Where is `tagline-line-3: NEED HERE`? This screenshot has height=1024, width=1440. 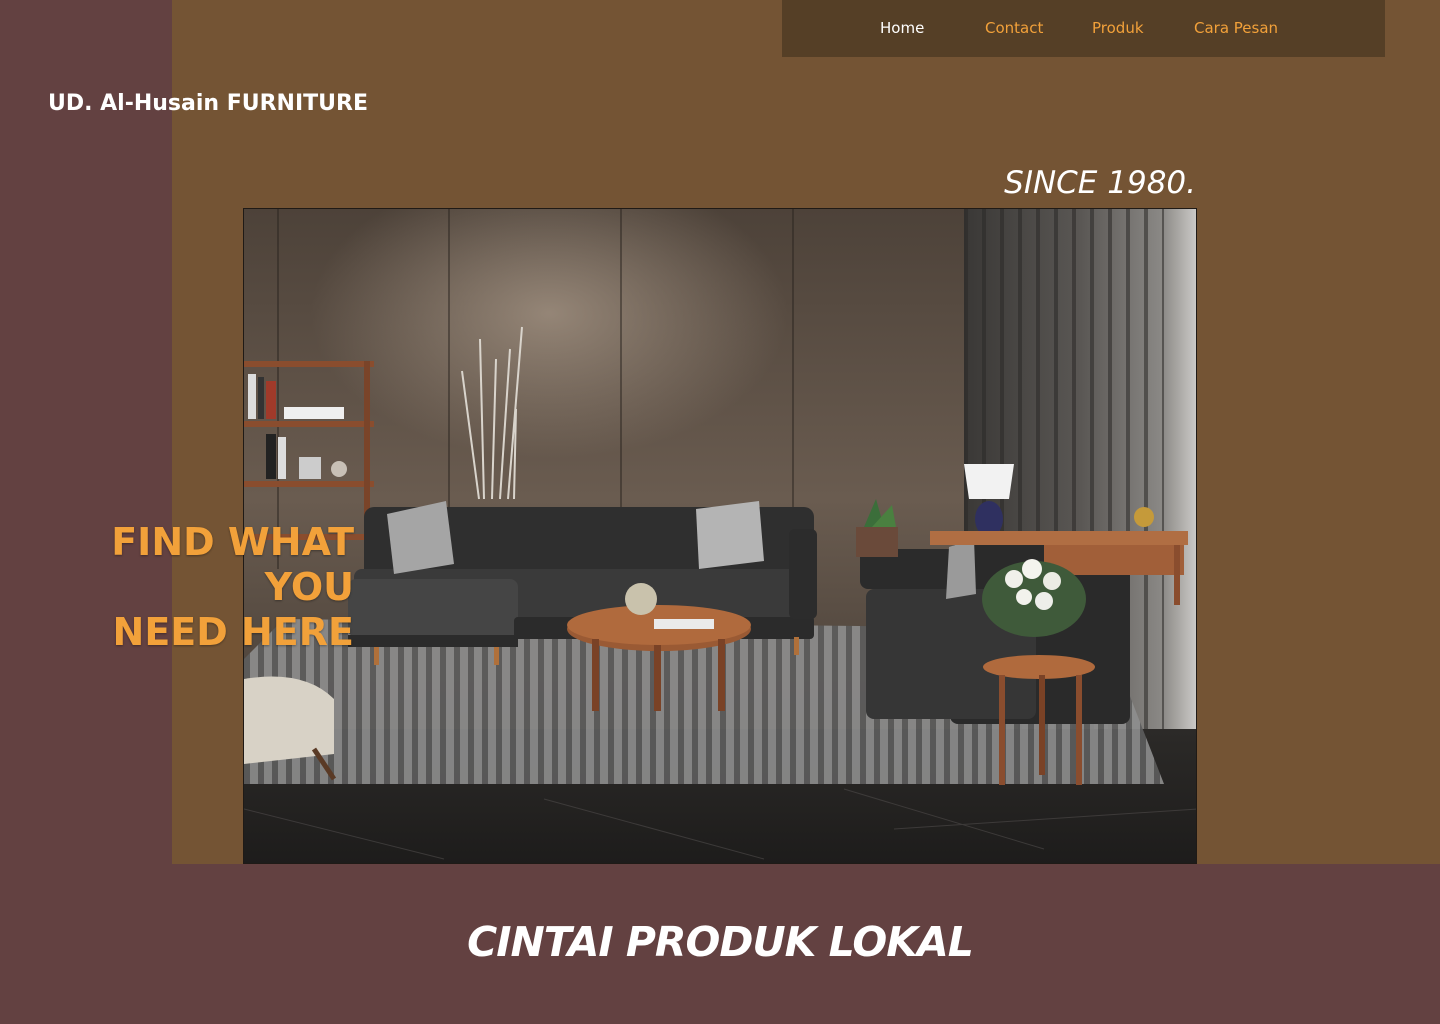 tagline-line-3: NEED HERE is located at coordinates (233, 632).